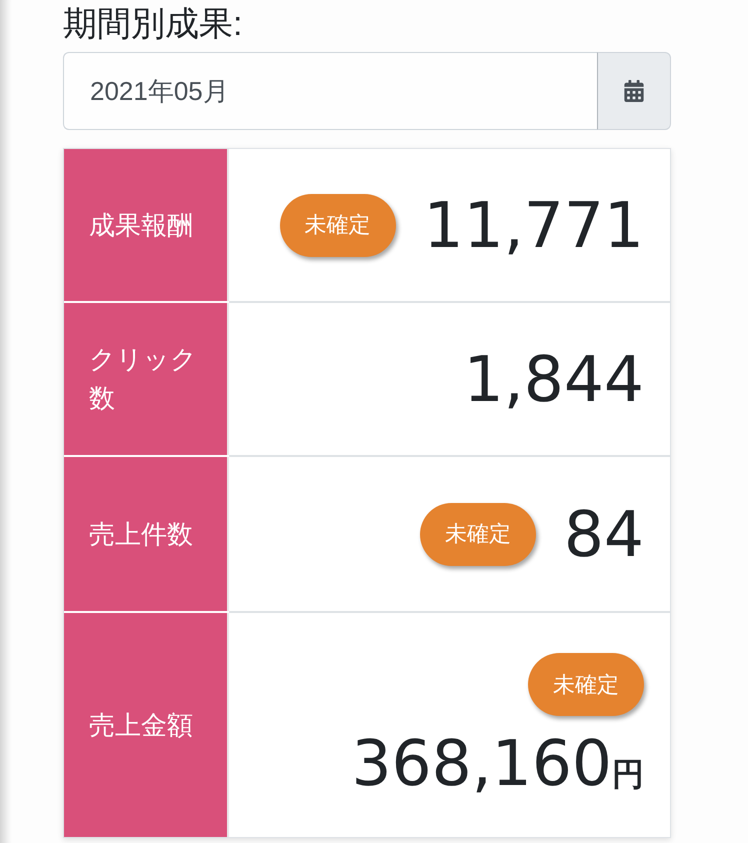  What do you see at coordinates (534, 225) in the screenshot?
I see `metric-value: 11,771` at bounding box center [534, 225].